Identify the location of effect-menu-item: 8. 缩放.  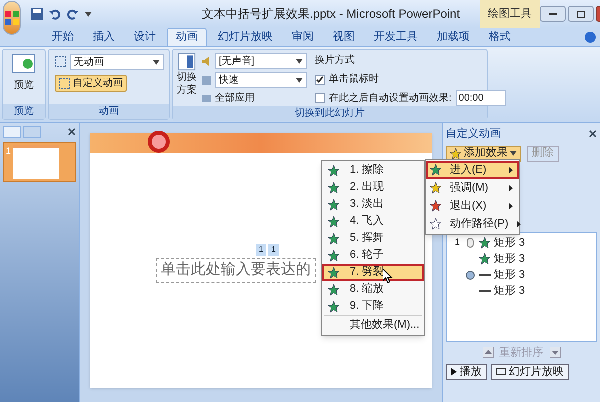
(373, 289).